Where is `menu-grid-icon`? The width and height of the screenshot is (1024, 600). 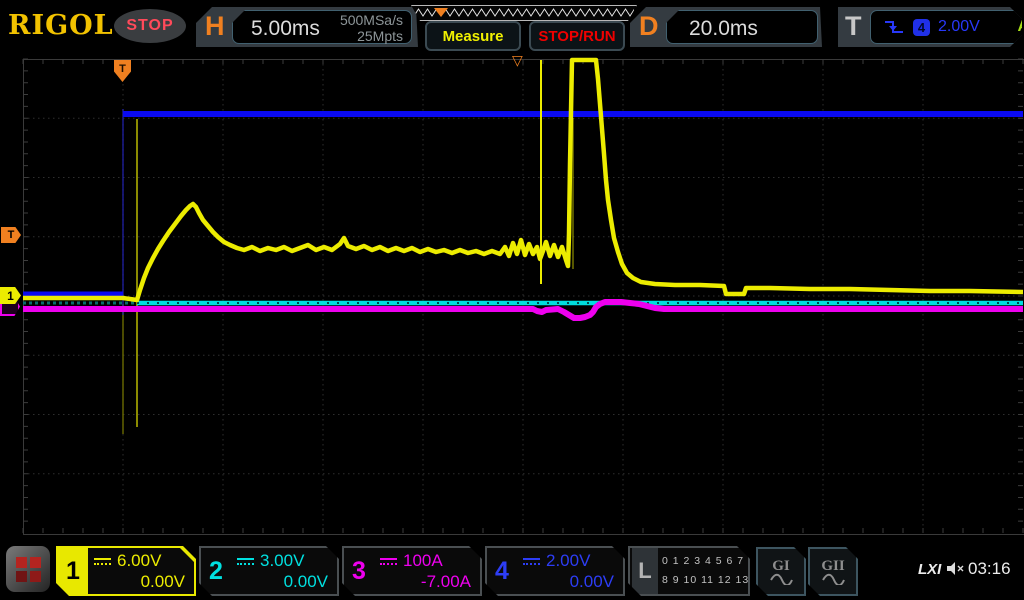 menu-grid-icon is located at coordinates (28, 569).